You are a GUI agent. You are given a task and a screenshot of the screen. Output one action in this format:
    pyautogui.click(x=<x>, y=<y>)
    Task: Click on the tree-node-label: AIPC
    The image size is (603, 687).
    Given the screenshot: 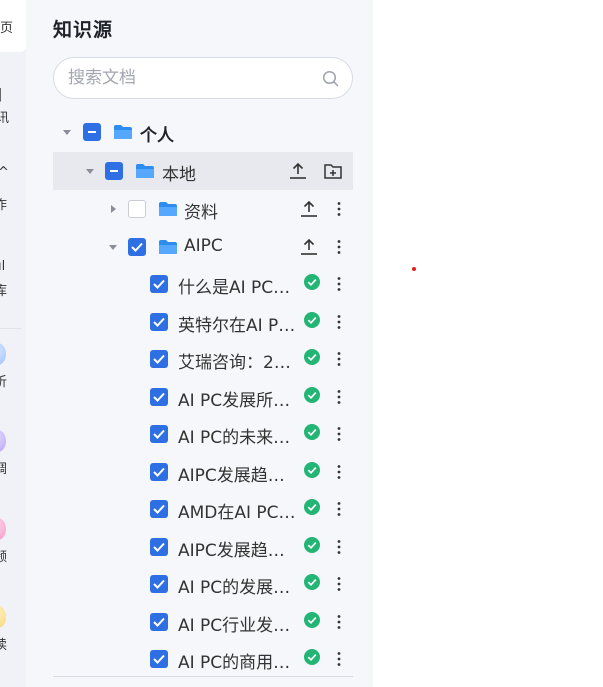 What is the action you would take?
    pyautogui.click(x=203, y=246)
    